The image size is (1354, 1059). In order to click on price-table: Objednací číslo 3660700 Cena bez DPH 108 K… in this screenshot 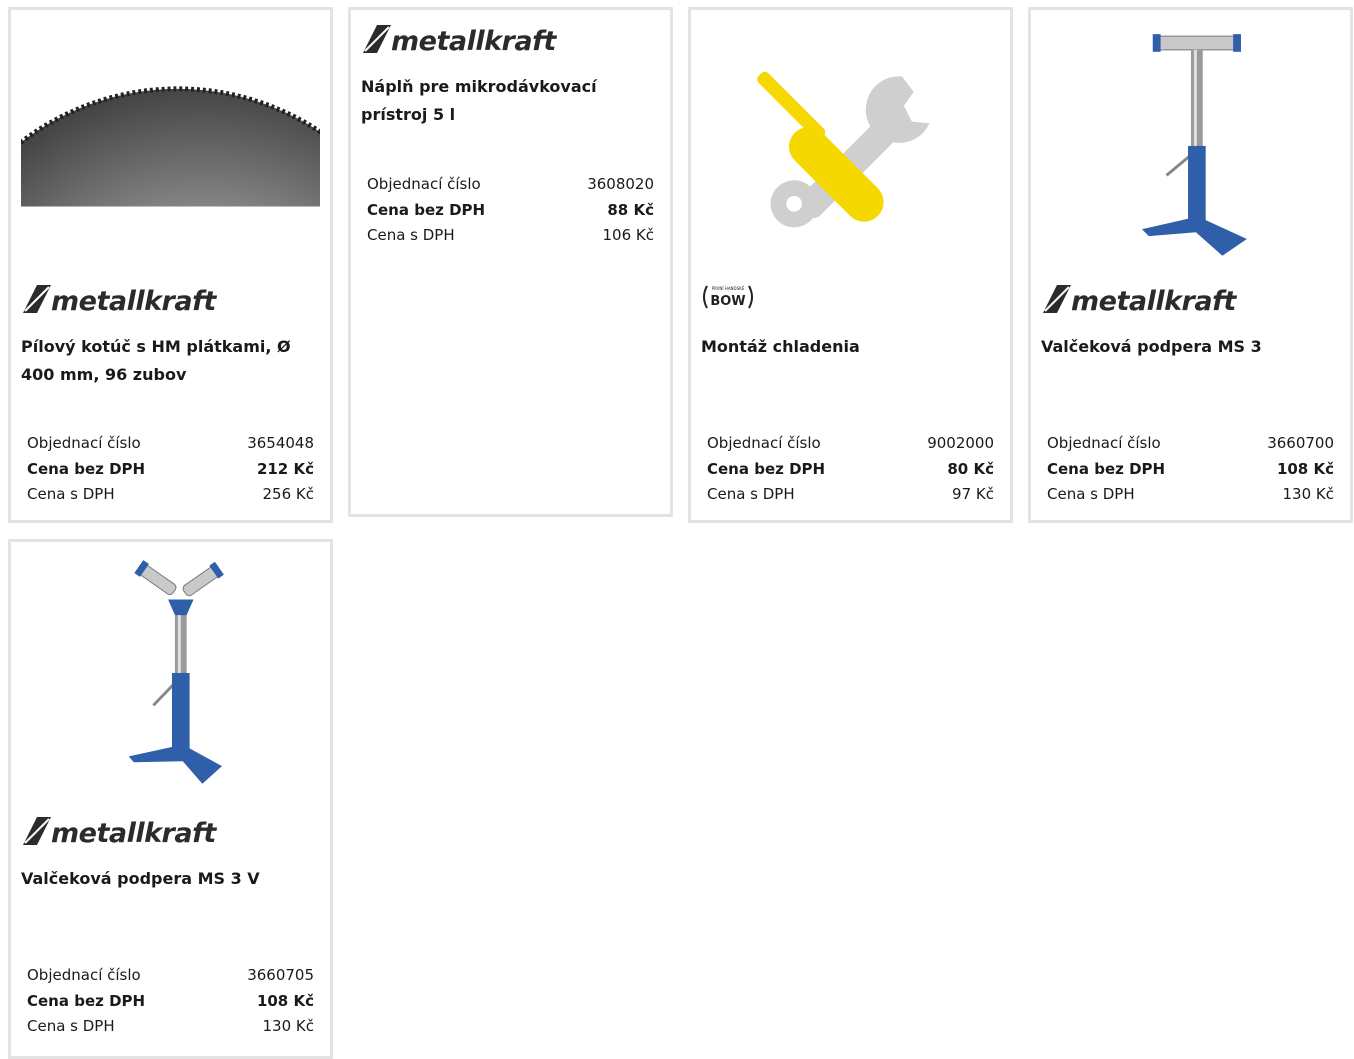, I will do `click(1190, 469)`.